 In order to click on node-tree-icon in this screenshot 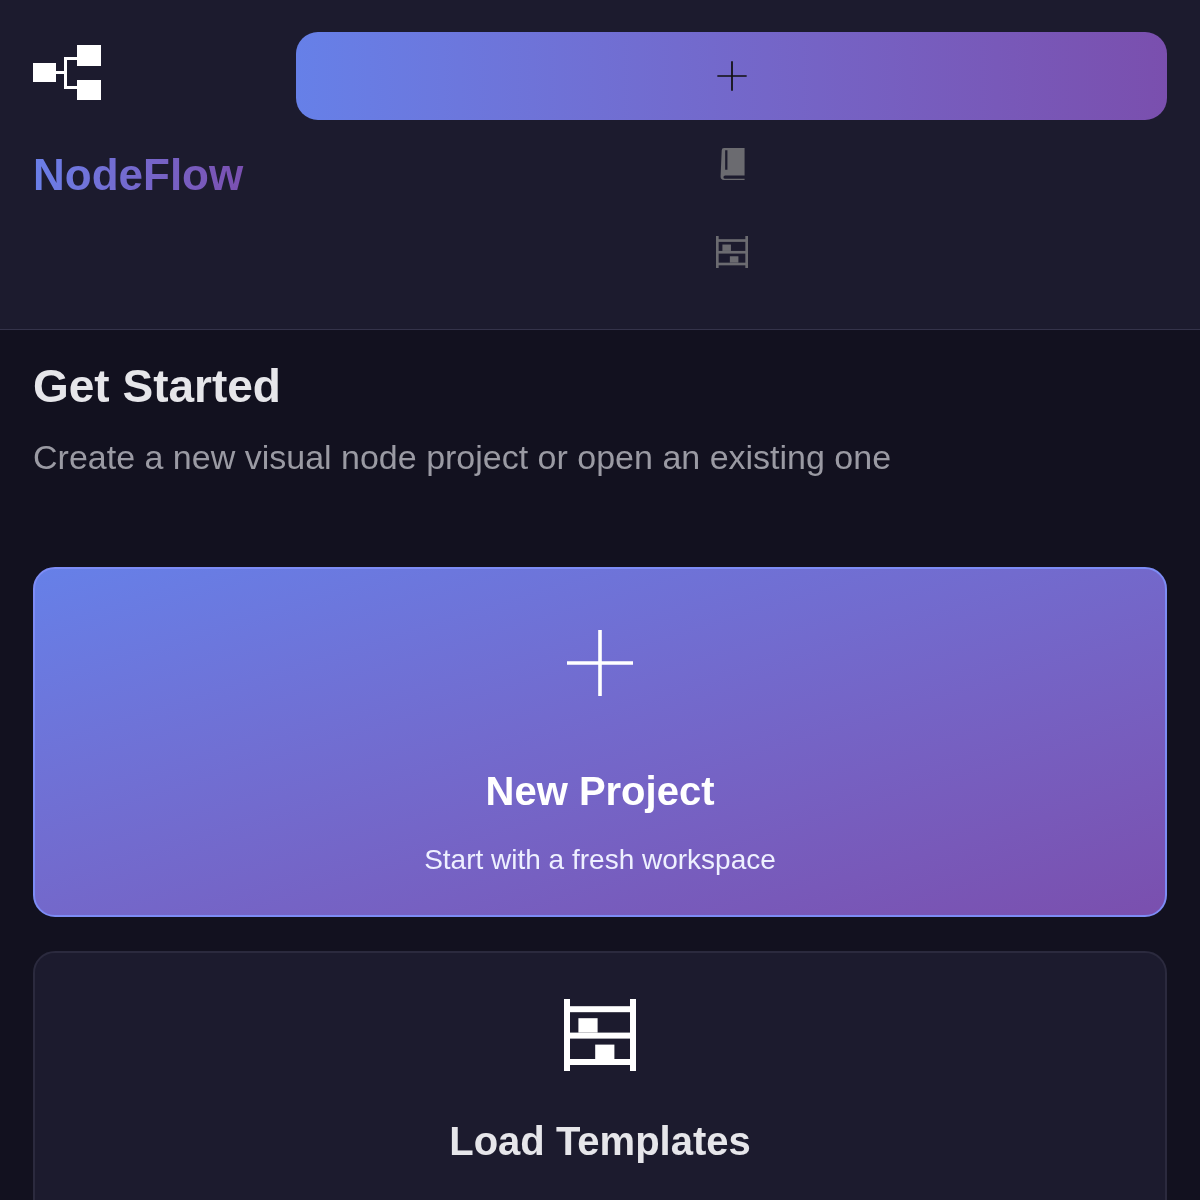, I will do `click(67, 73)`.